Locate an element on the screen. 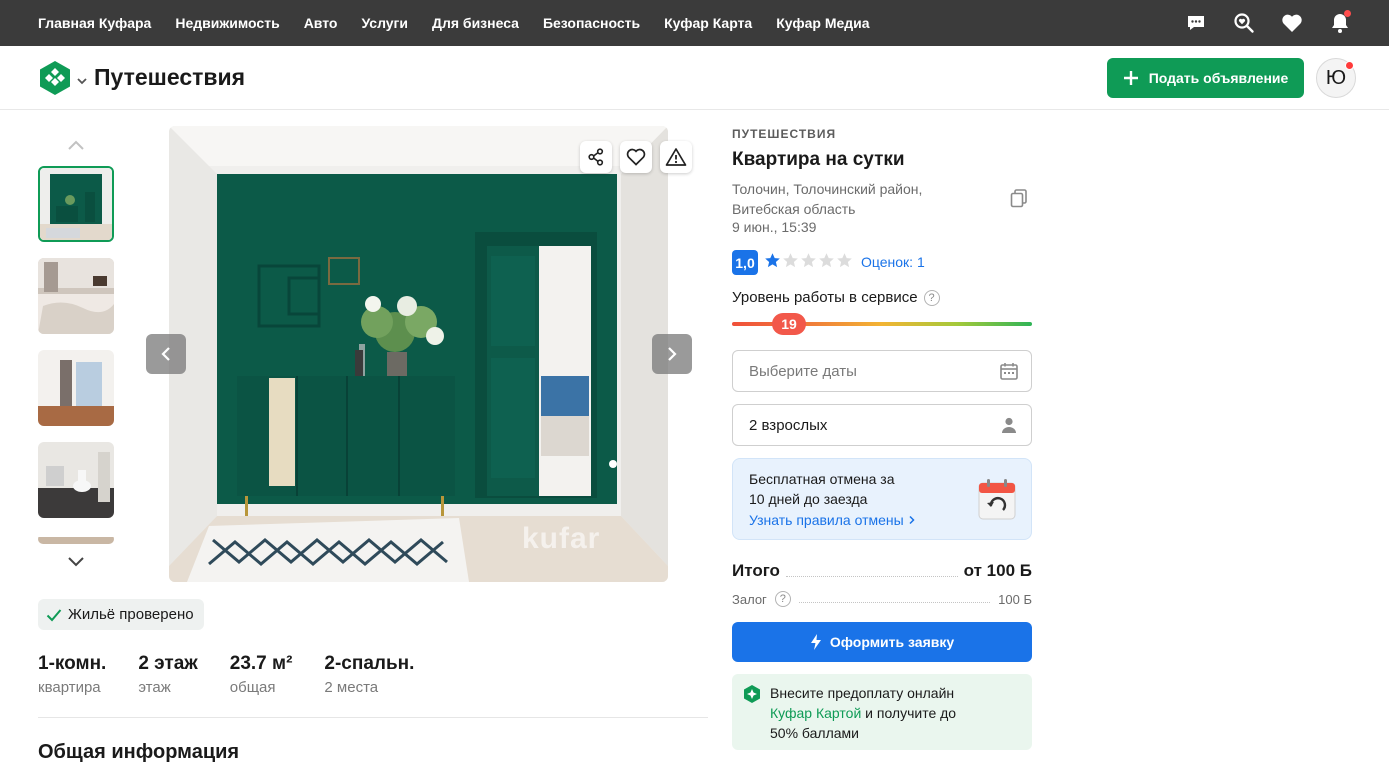 This screenshot has width=1389, height=770. nav-link-security: Безопасность is located at coordinates (591, 23).